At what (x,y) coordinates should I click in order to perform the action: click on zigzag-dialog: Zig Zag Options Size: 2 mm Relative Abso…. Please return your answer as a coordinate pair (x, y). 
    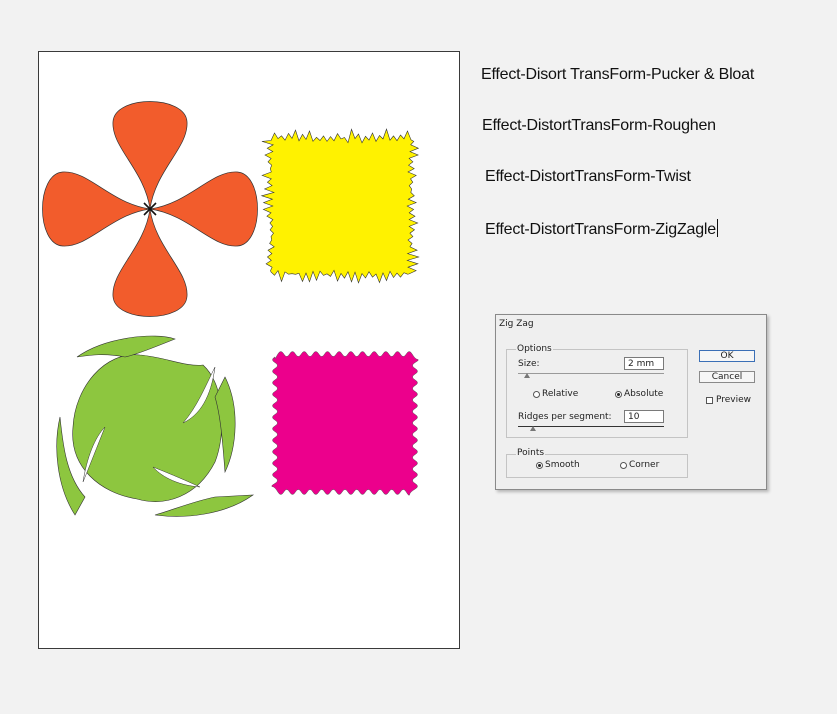
    Looking at the image, I should click on (631, 402).